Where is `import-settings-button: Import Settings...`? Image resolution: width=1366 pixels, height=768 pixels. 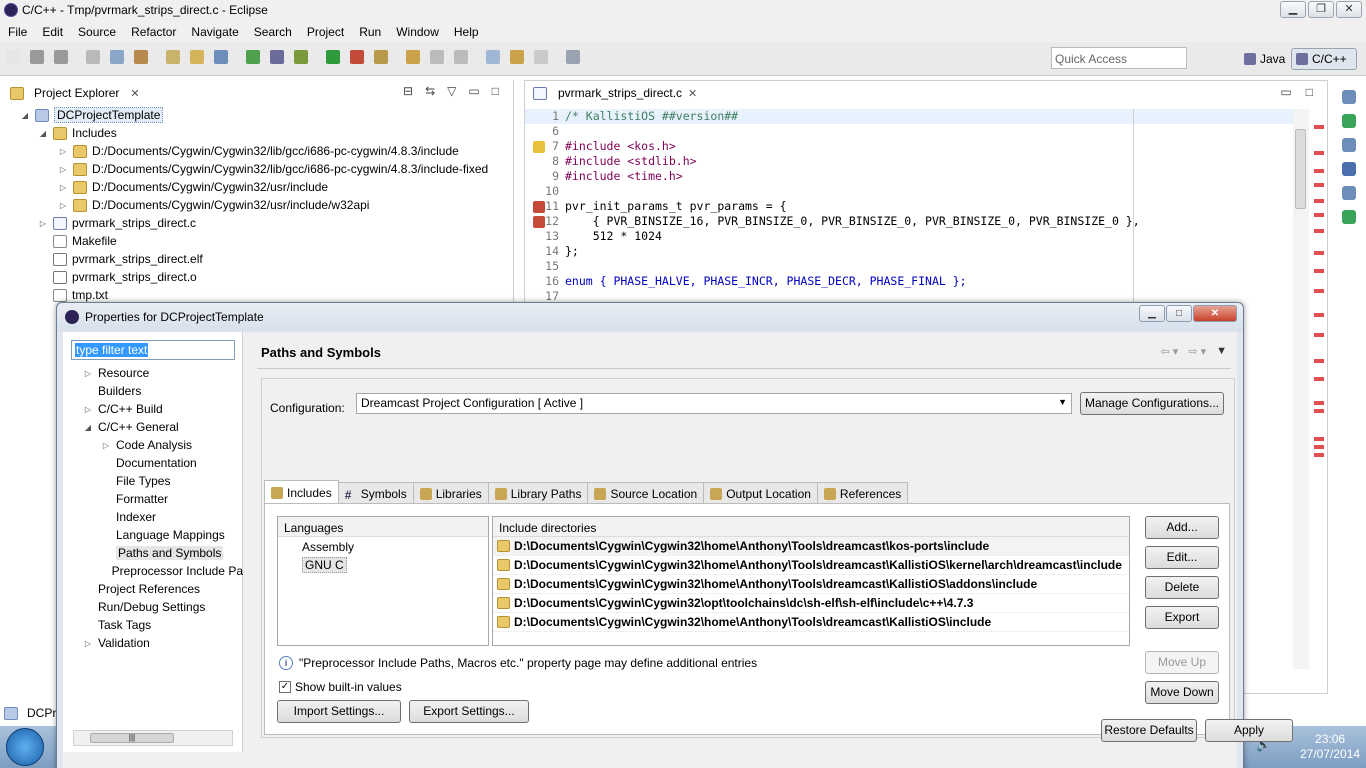 import-settings-button: Import Settings... is located at coordinates (339, 711).